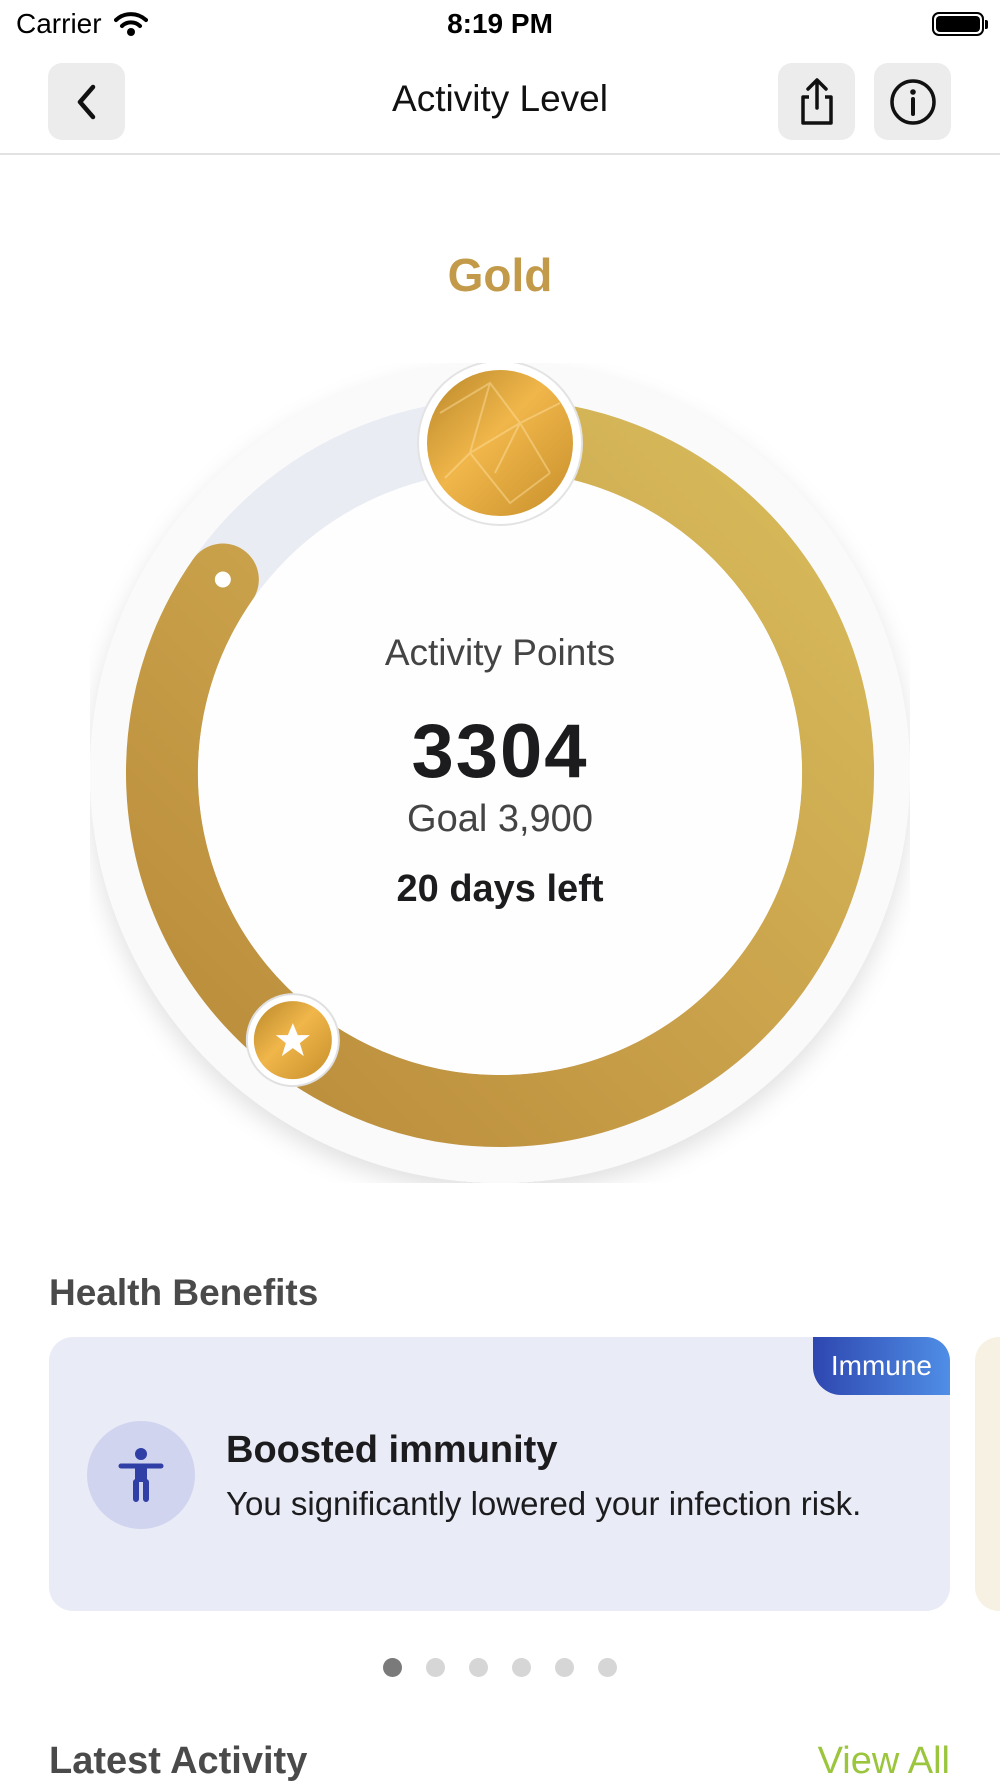 The image size is (1000, 1783). What do you see at coordinates (987, 1474) in the screenshot?
I see `next-benefit-card` at bounding box center [987, 1474].